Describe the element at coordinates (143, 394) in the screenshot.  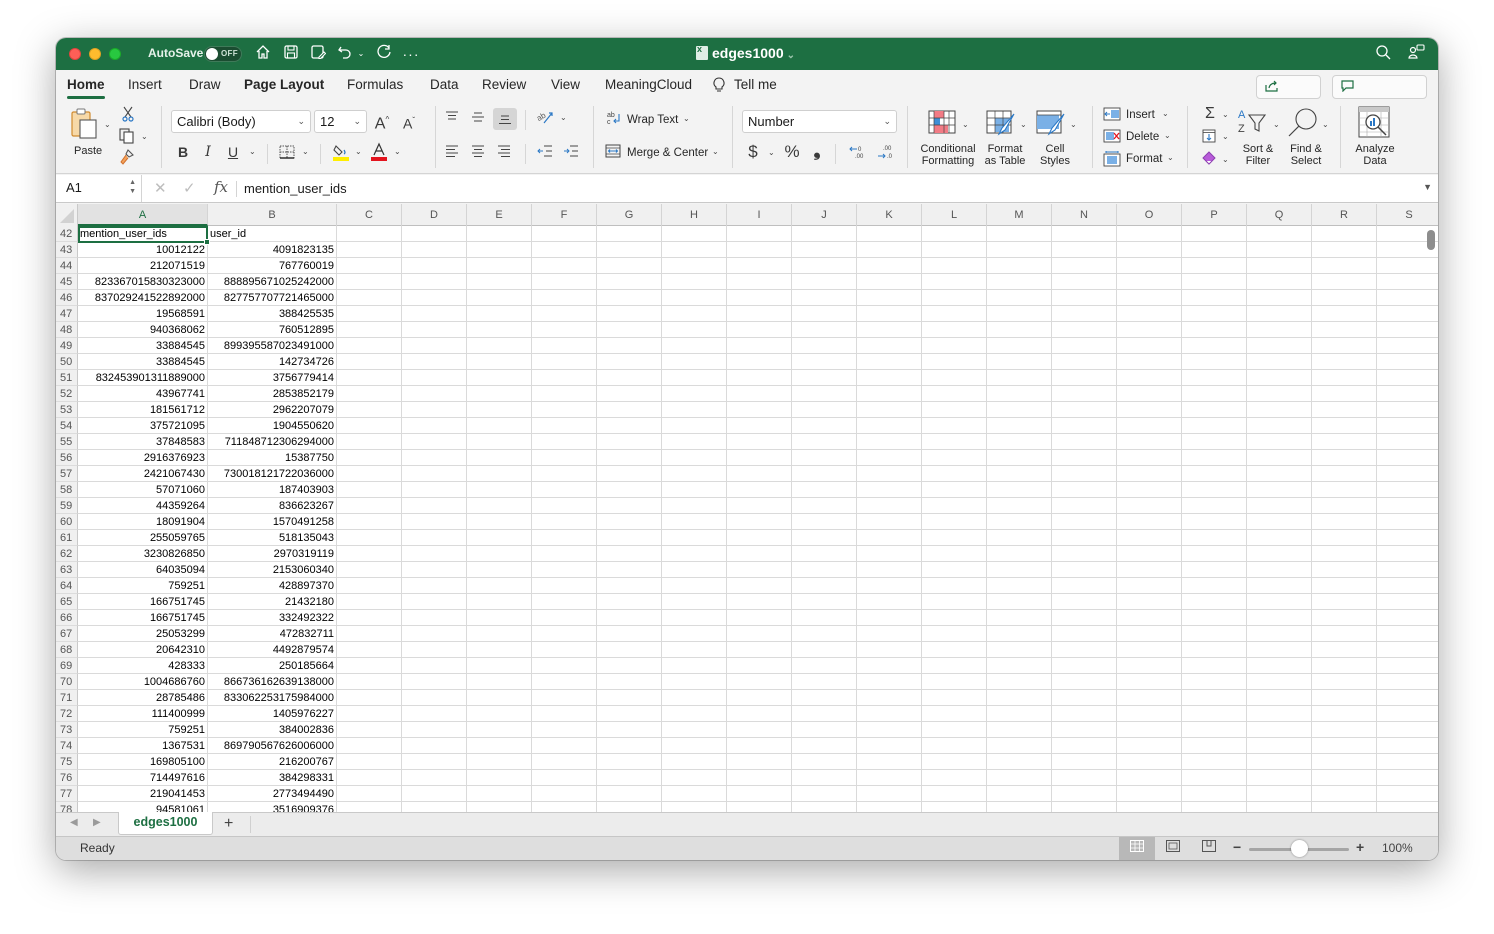
I see `data-cell: 43967741` at that location.